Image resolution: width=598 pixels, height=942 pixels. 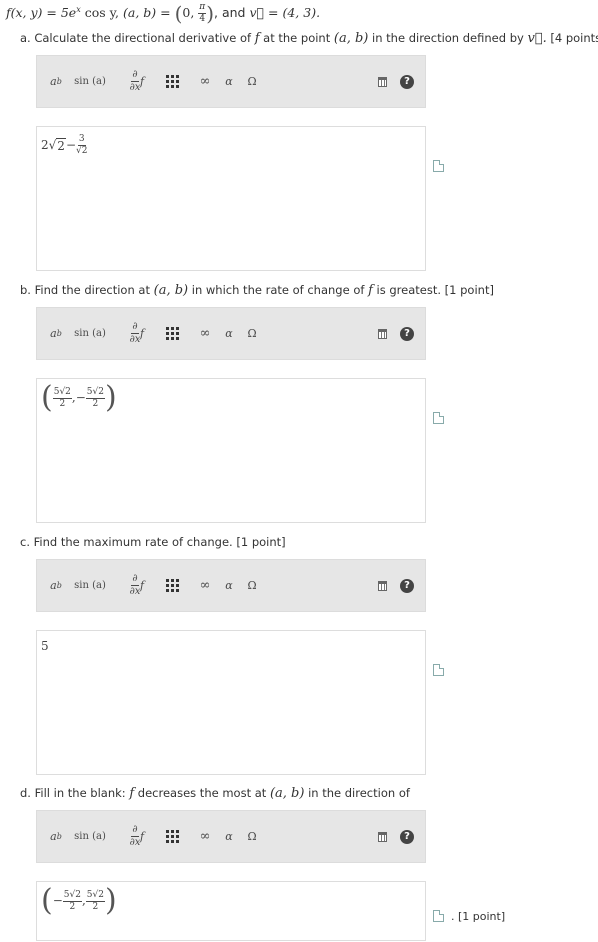 What do you see at coordinates (231, 450) in the screenshot?
I see `answer-input-b: (5√2 2 ,− 5√2 2)` at bounding box center [231, 450].